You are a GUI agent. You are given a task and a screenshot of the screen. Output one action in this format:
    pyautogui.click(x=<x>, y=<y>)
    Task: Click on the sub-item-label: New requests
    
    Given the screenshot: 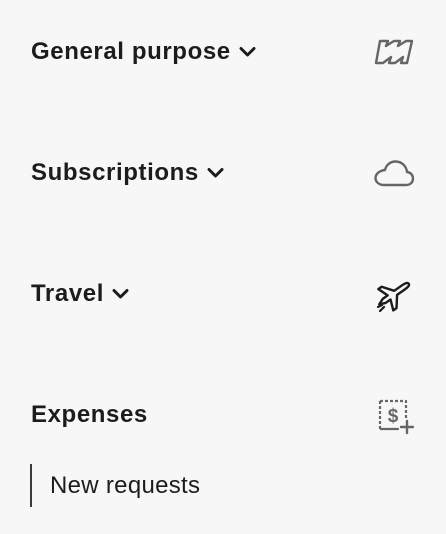 What is the action you would take?
    pyautogui.click(x=125, y=485)
    